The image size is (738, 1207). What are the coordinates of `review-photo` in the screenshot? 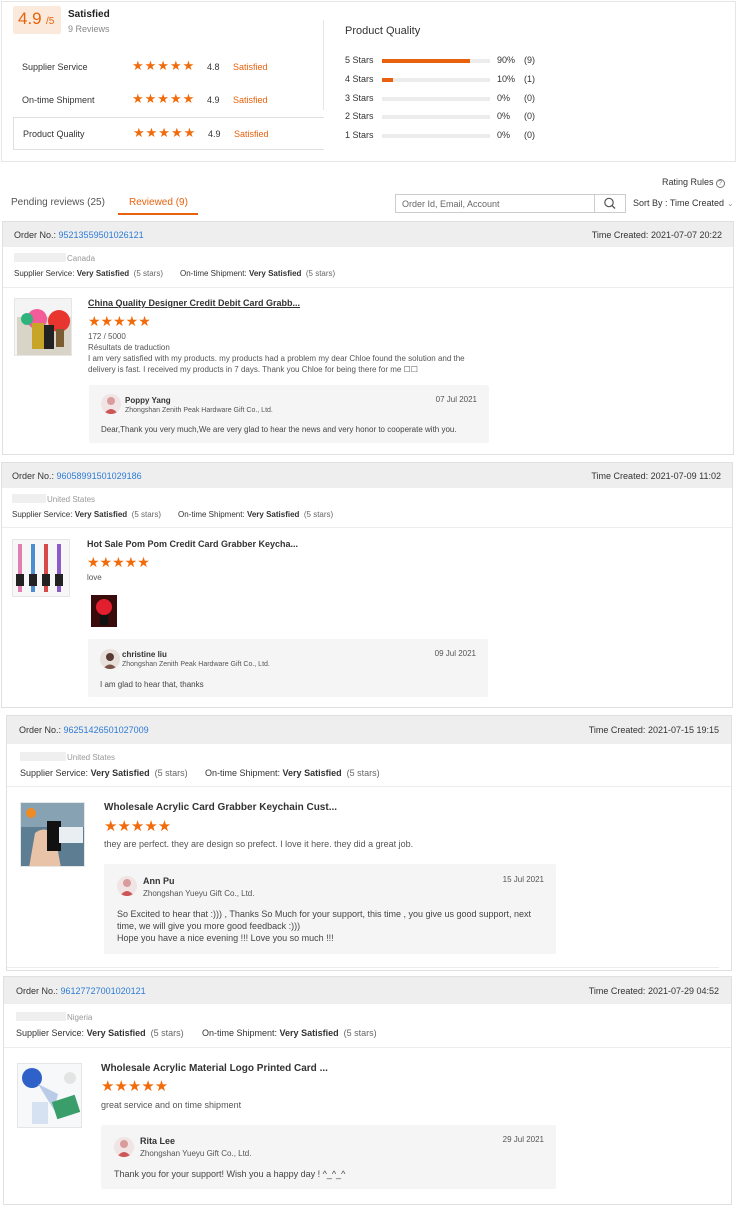 It's located at (104, 611).